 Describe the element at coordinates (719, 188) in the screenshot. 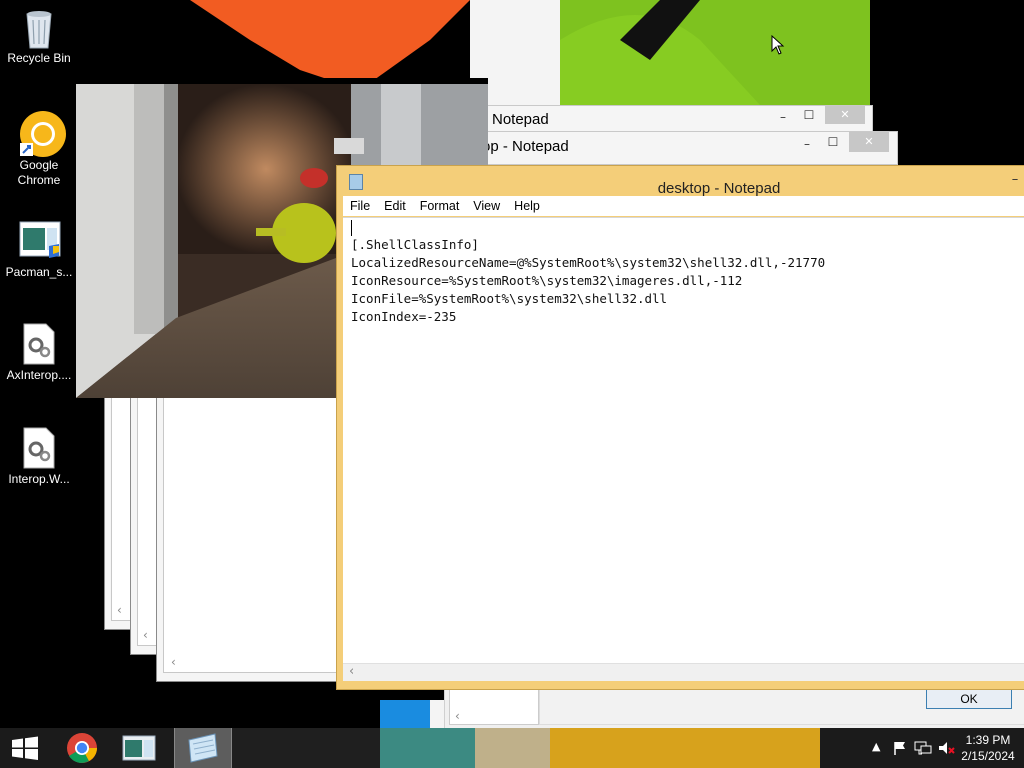

I see `window-title: desktop - Notepad` at that location.